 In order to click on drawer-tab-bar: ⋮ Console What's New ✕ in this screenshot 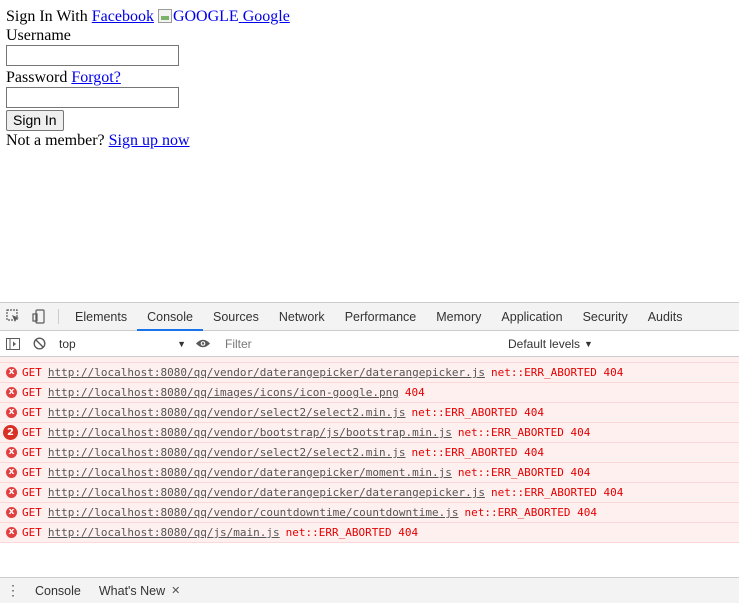, I will do `click(369, 590)`.